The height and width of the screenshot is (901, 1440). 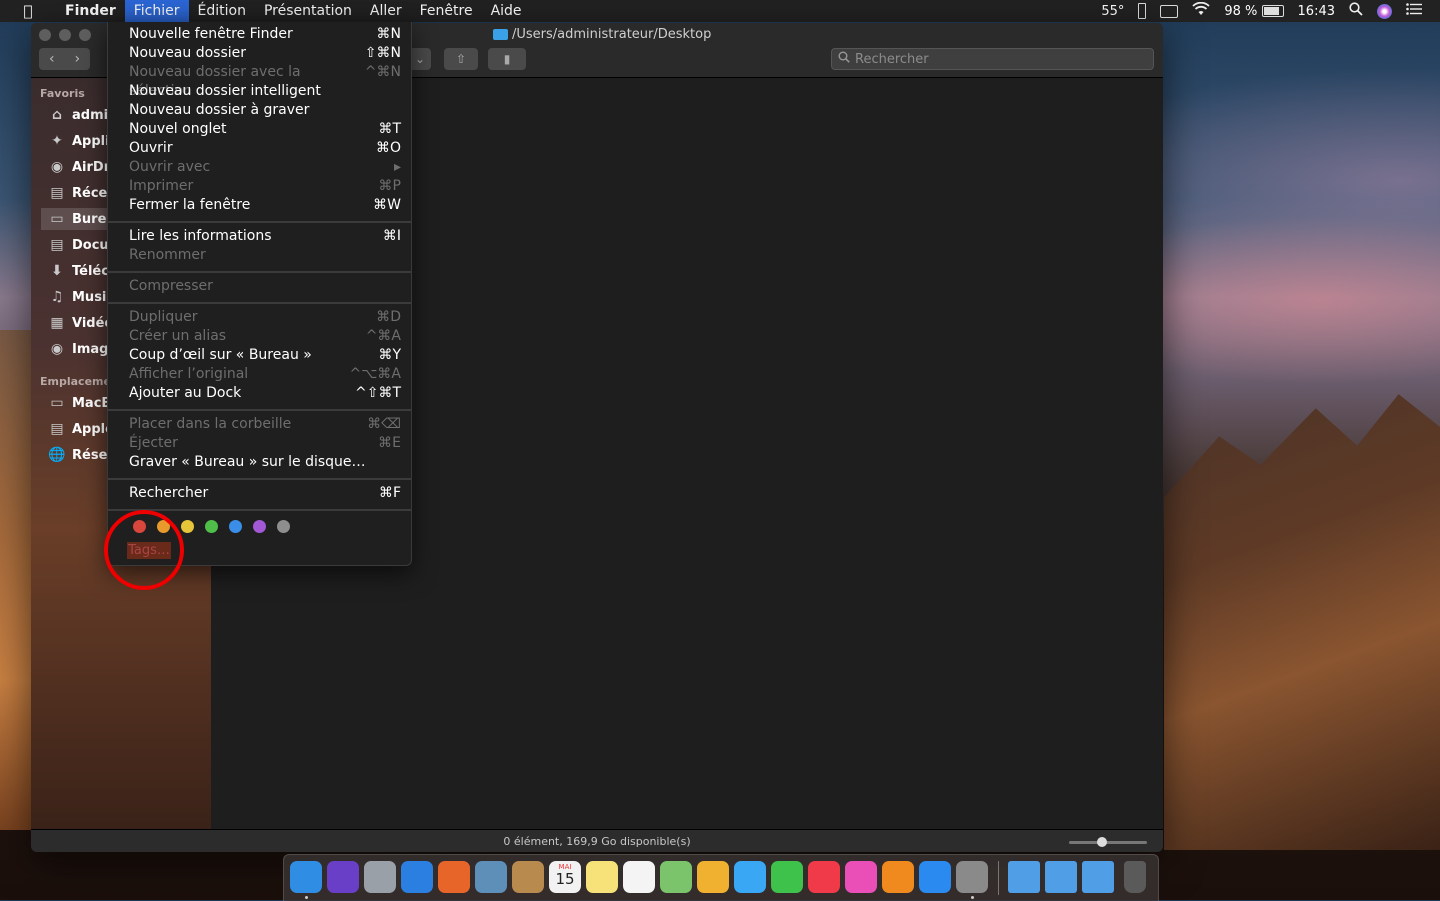 What do you see at coordinates (57, 349) in the screenshot?
I see `pictures-icon: ◉` at bounding box center [57, 349].